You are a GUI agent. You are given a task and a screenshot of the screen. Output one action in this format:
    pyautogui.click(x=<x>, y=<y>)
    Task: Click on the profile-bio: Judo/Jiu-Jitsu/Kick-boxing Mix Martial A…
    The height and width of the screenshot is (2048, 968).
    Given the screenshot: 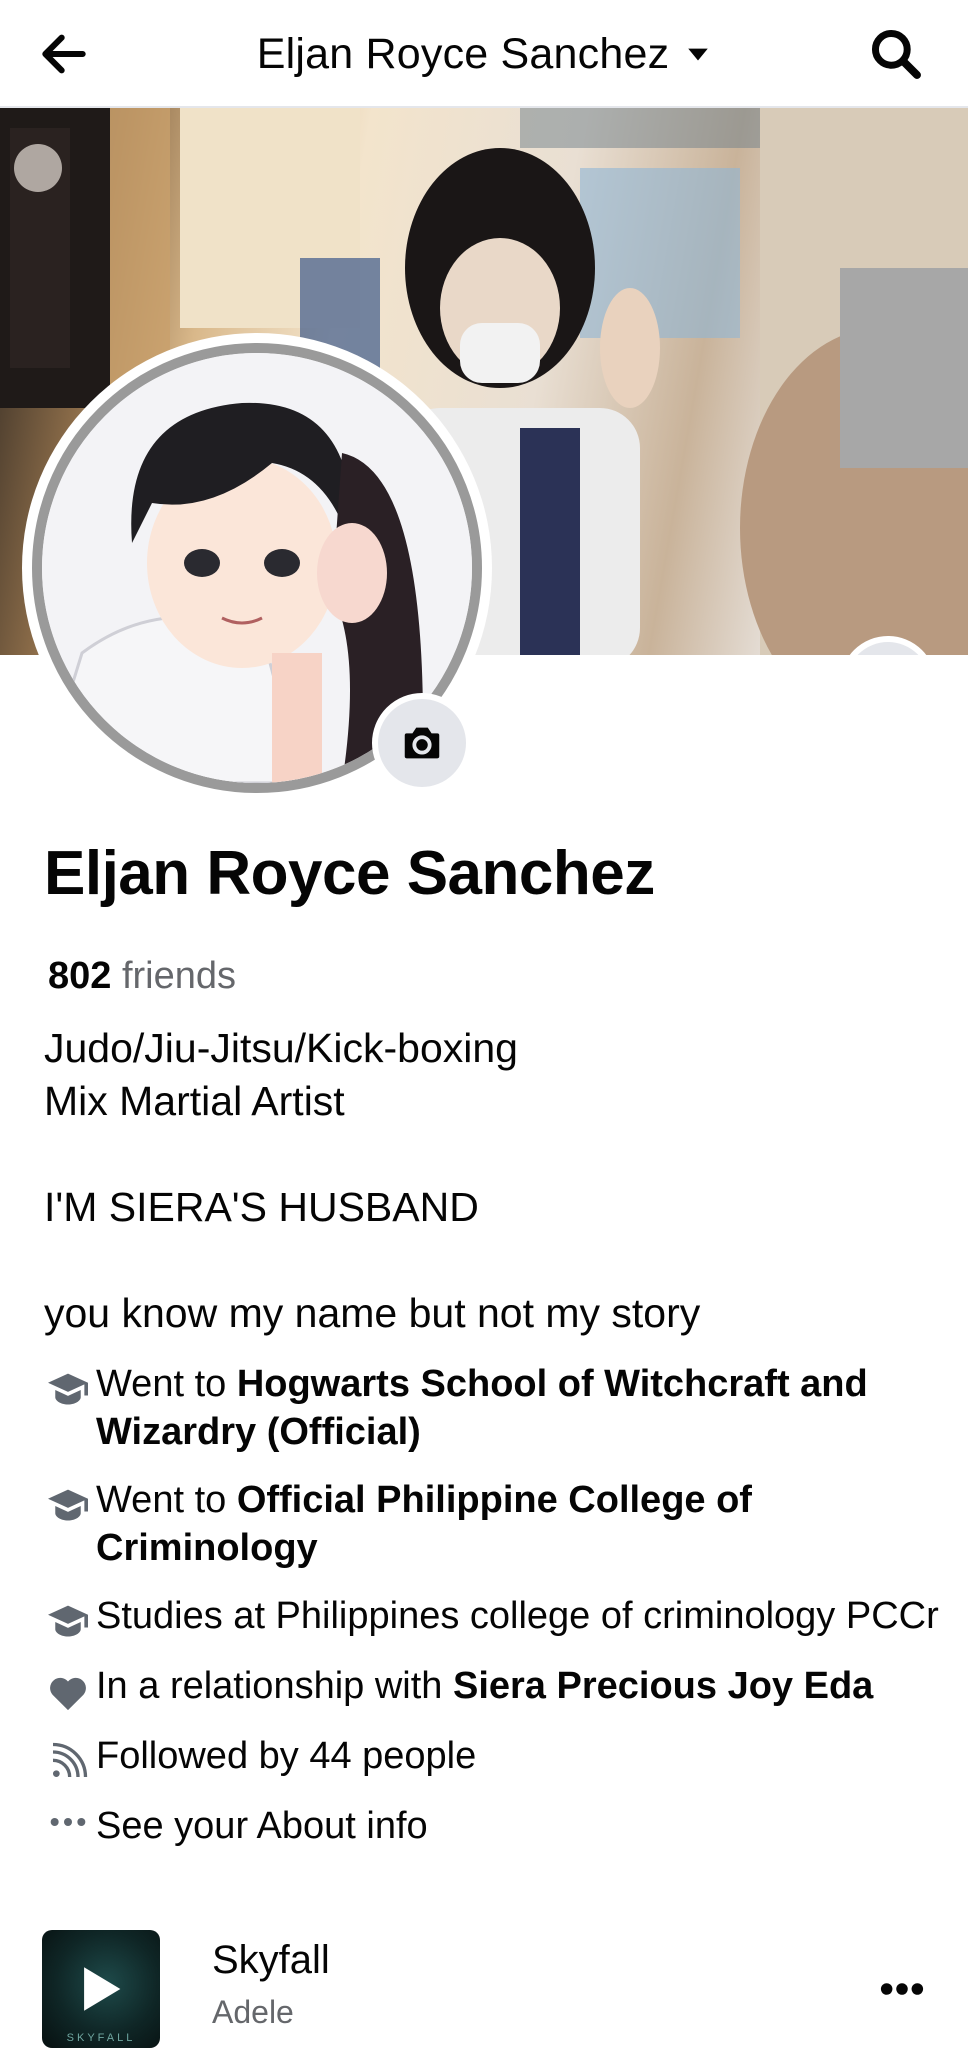 What is the action you would take?
    pyautogui.click(x=372, y=1180)
    